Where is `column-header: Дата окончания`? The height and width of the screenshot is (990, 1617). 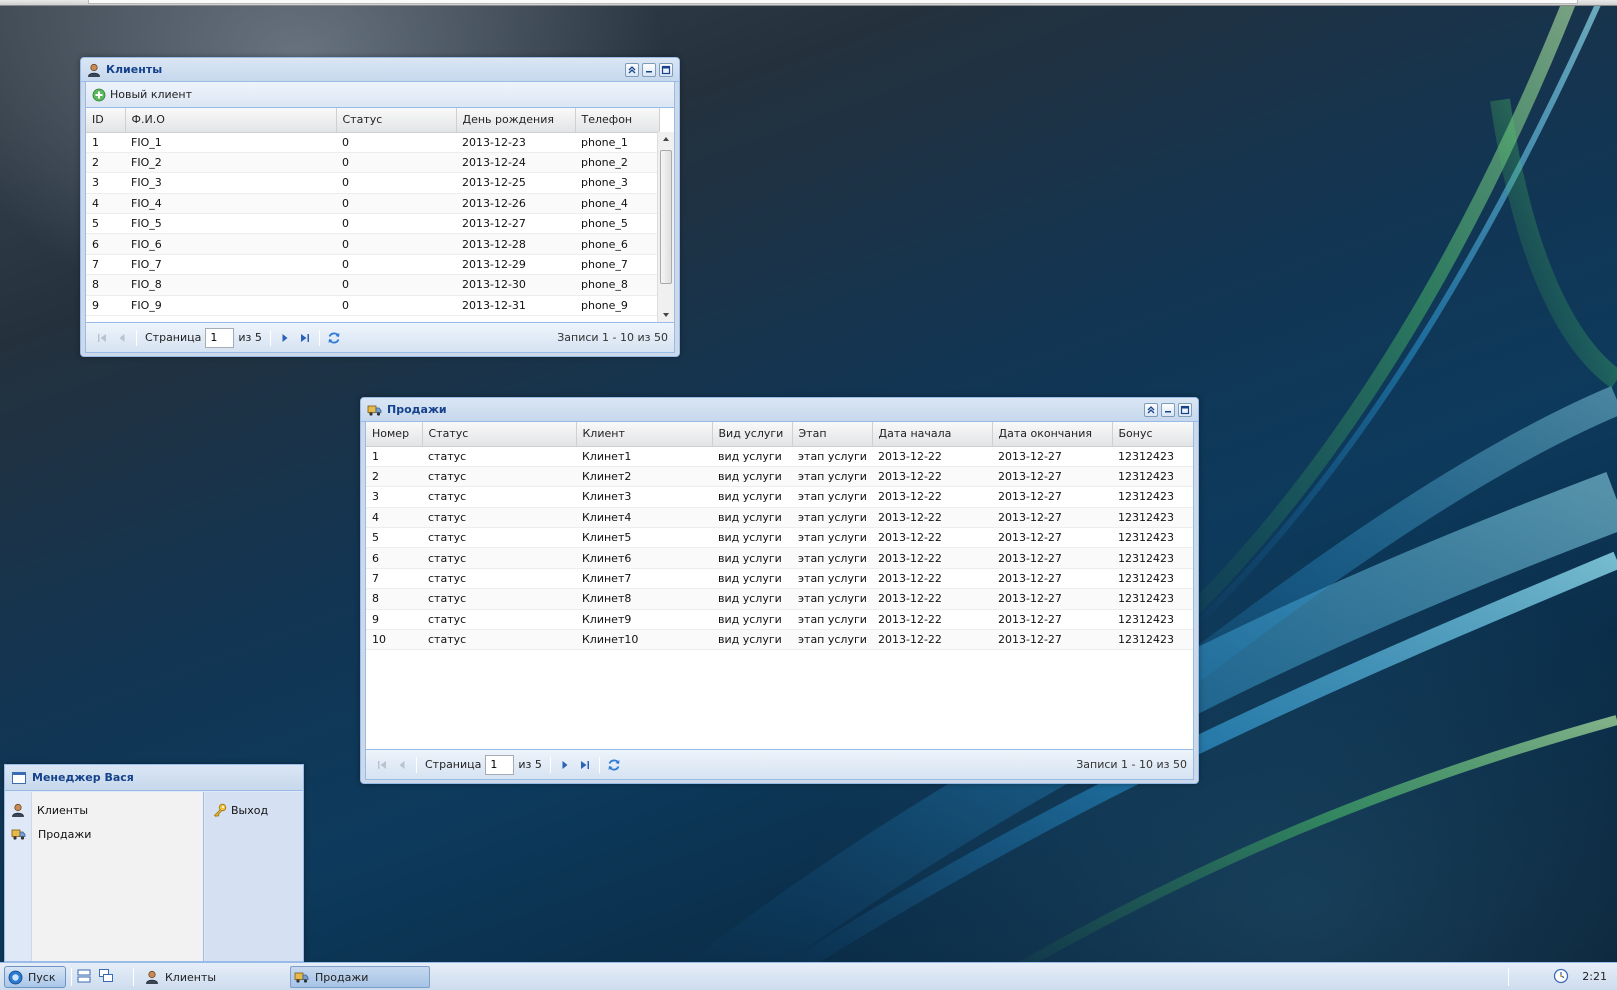 column-header: Дата окончания is located at coordinates (1052, 434).